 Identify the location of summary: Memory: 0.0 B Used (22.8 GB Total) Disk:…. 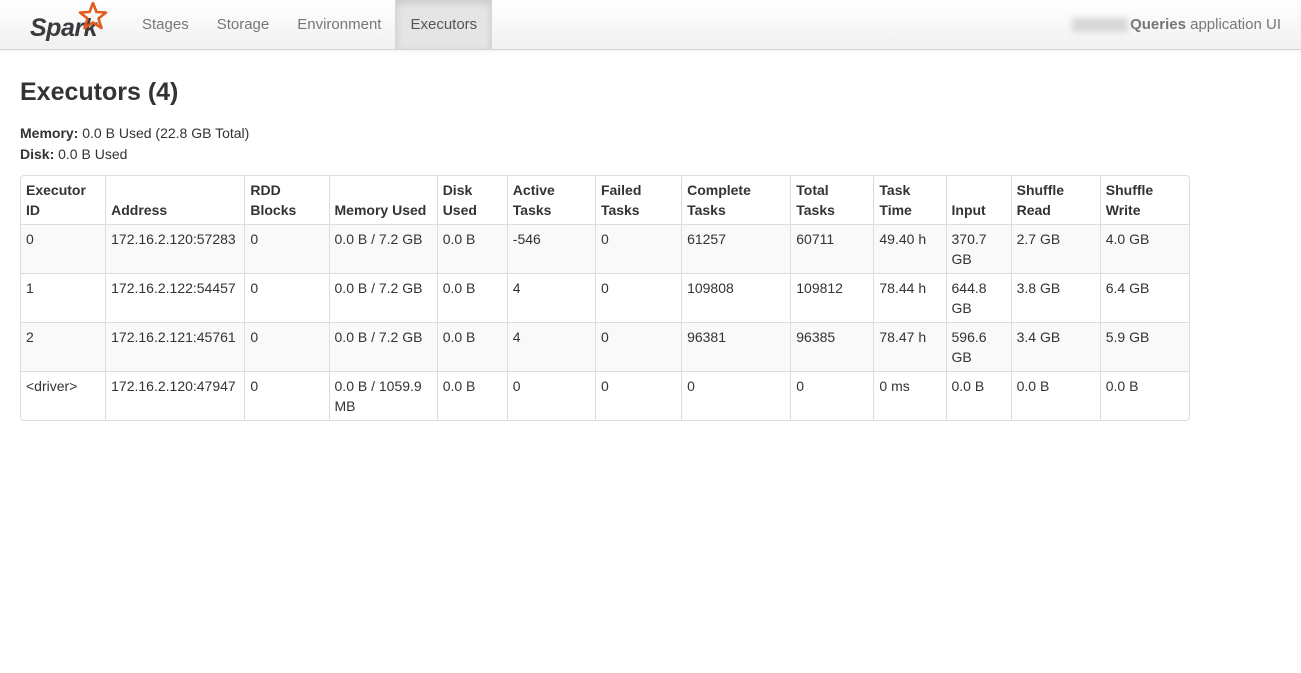
(650, 144).